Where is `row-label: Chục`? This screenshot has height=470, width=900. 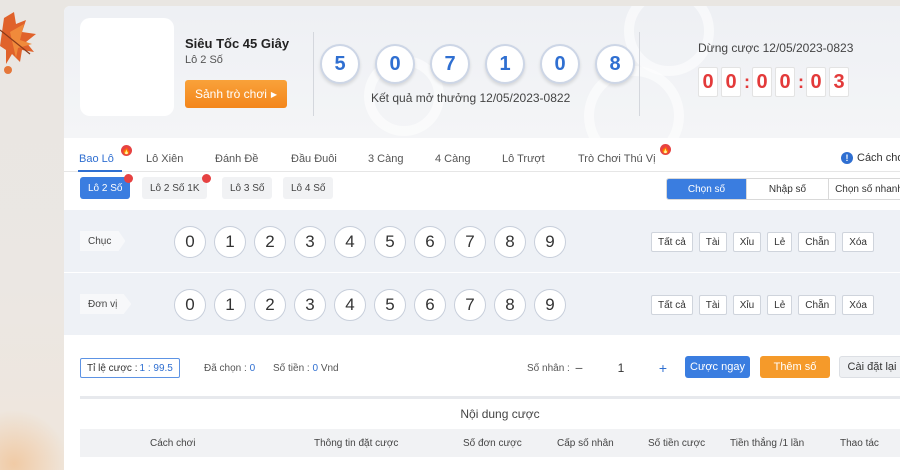 row-label: Chục is located at coordinates (103, 241).